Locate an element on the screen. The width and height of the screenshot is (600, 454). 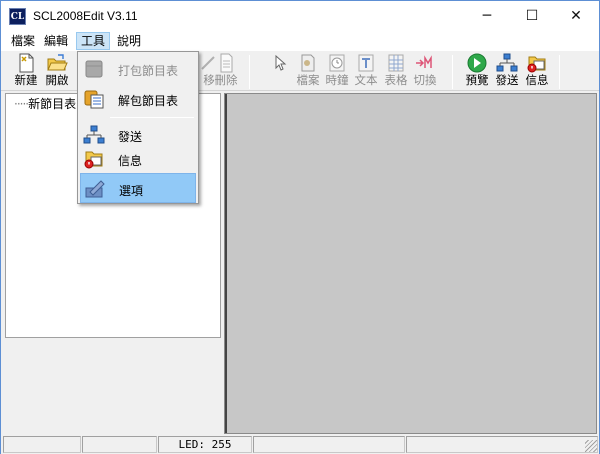
pointer-icon is located at coordinates (281, 62).